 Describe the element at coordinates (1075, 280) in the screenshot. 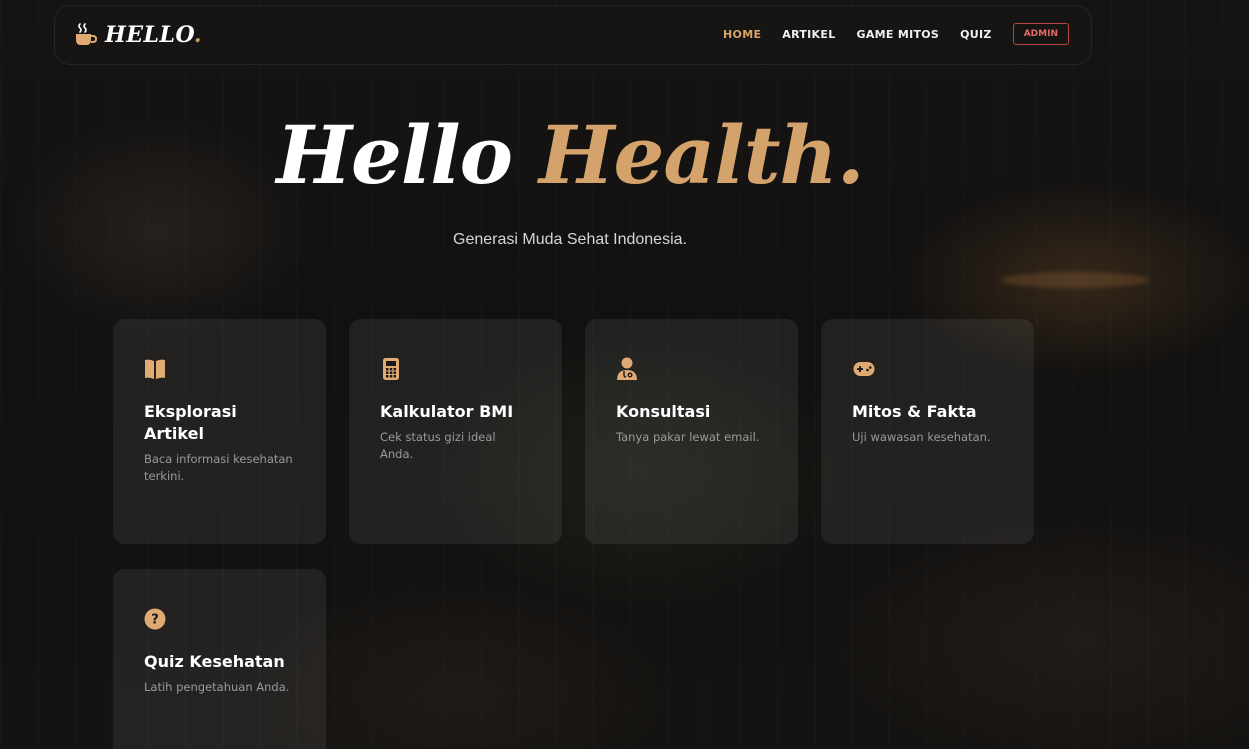

I see `ceiling-lamp` at that location.